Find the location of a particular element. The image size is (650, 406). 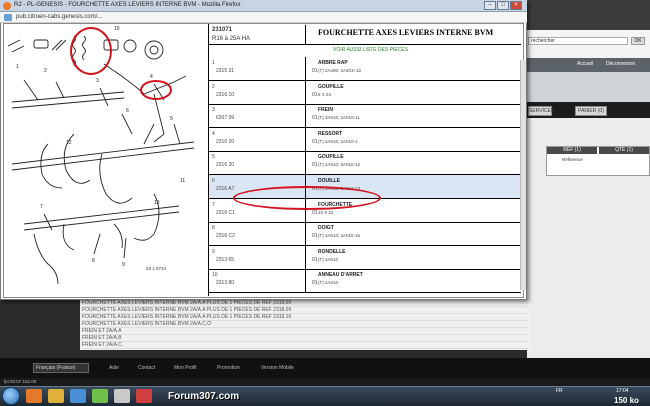

footer-link-contact: Contact is located at coordinates (146, 368).